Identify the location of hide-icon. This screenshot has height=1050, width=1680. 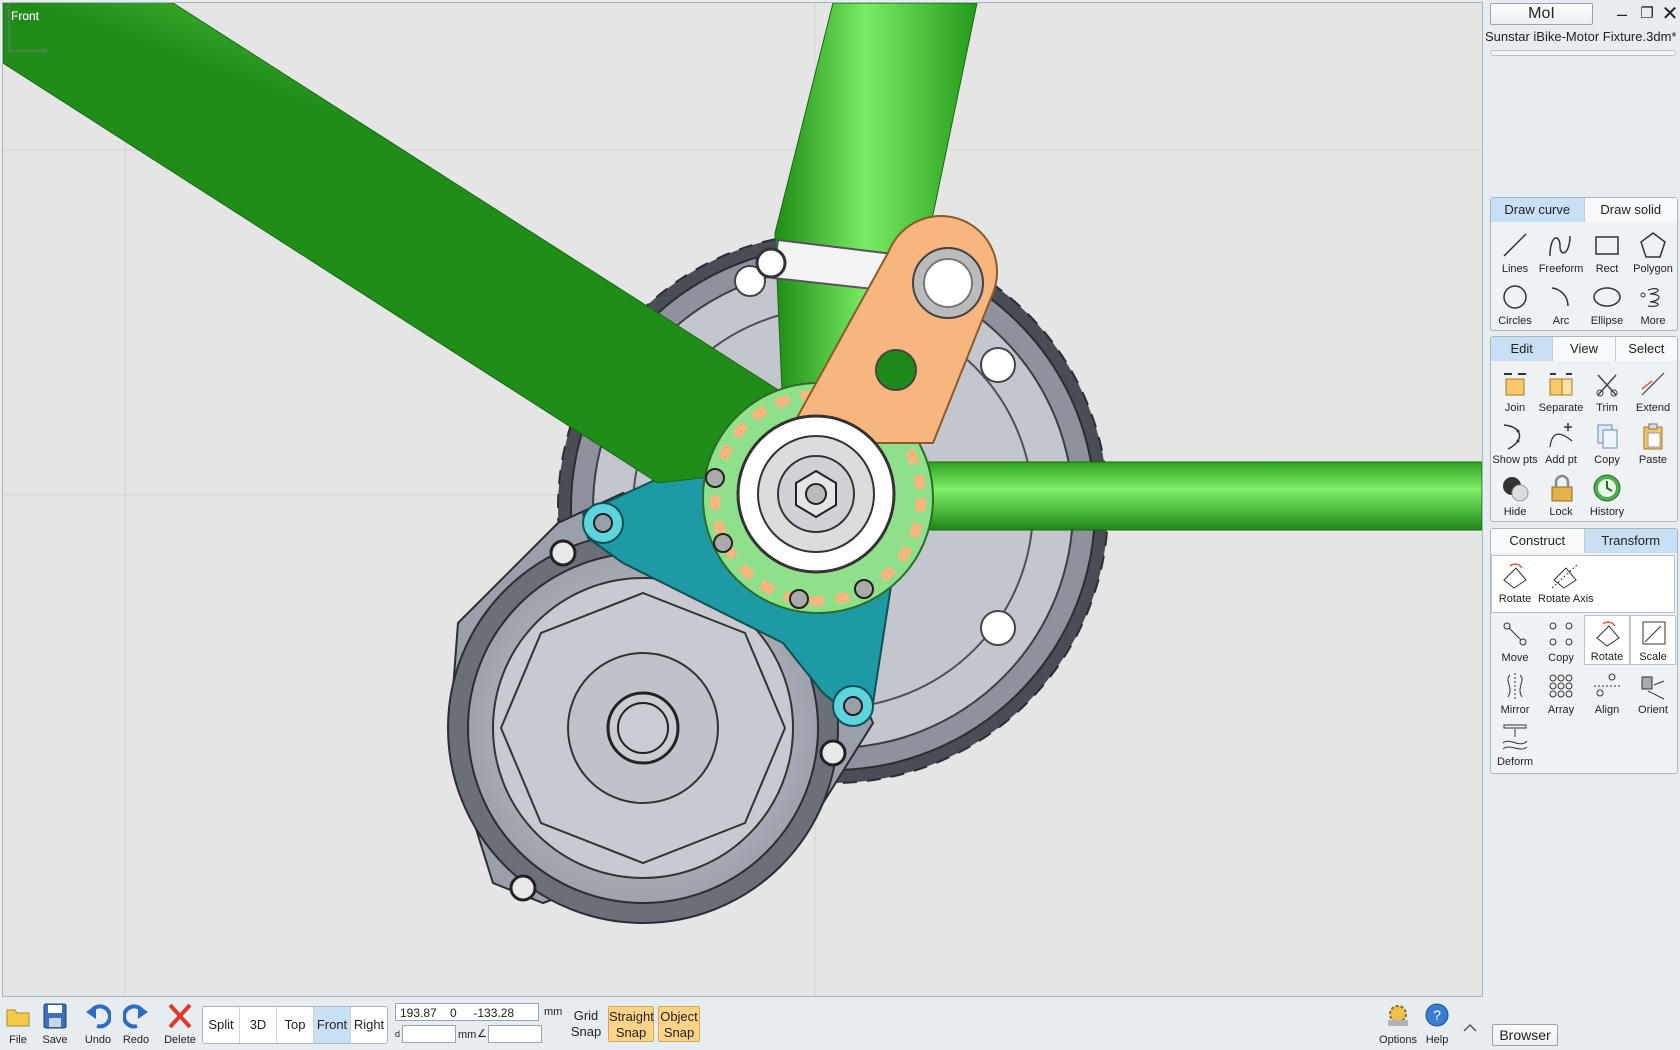
(1516, 489).